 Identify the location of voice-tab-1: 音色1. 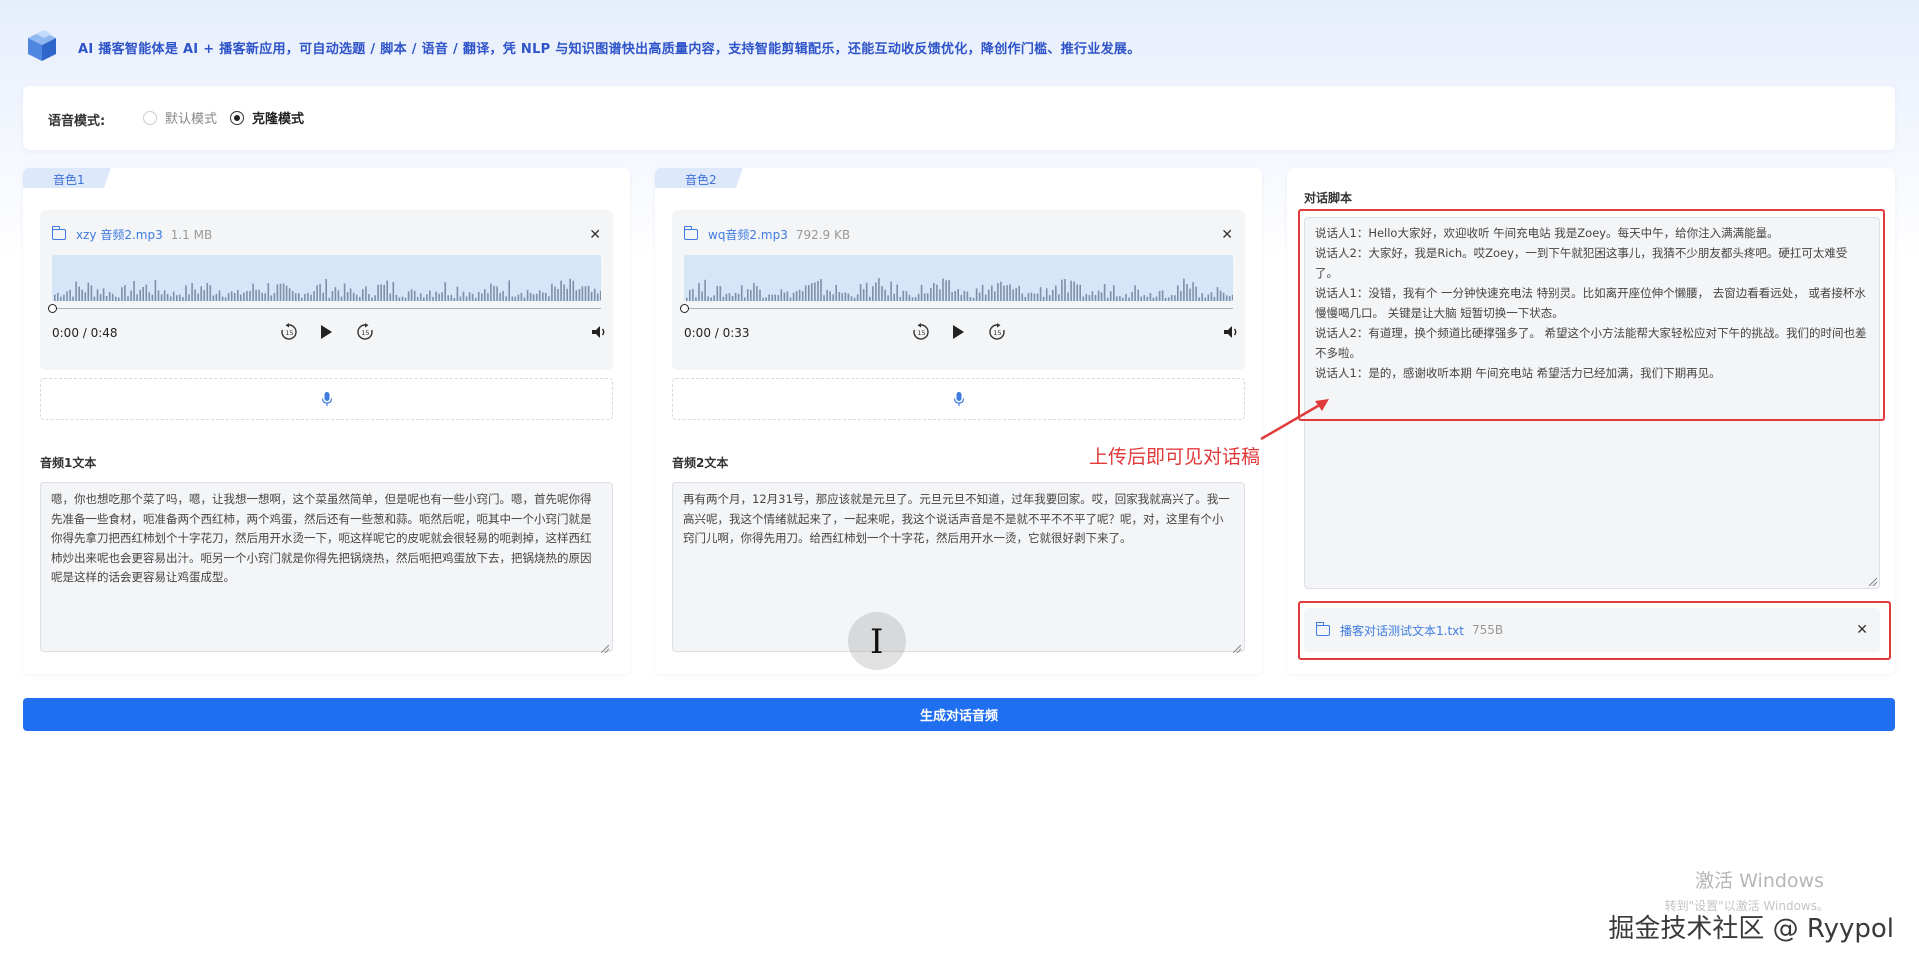
(67, 178).